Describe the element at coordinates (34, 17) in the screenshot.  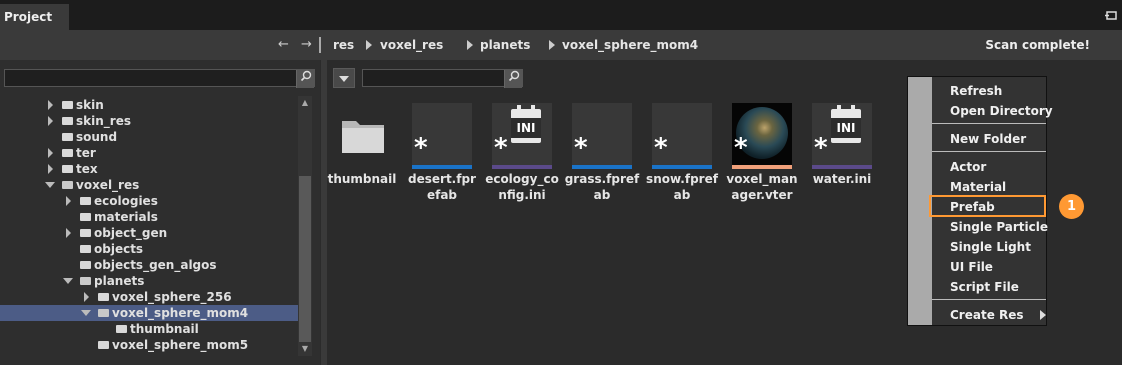
I see `tab-project: Project` at that location.